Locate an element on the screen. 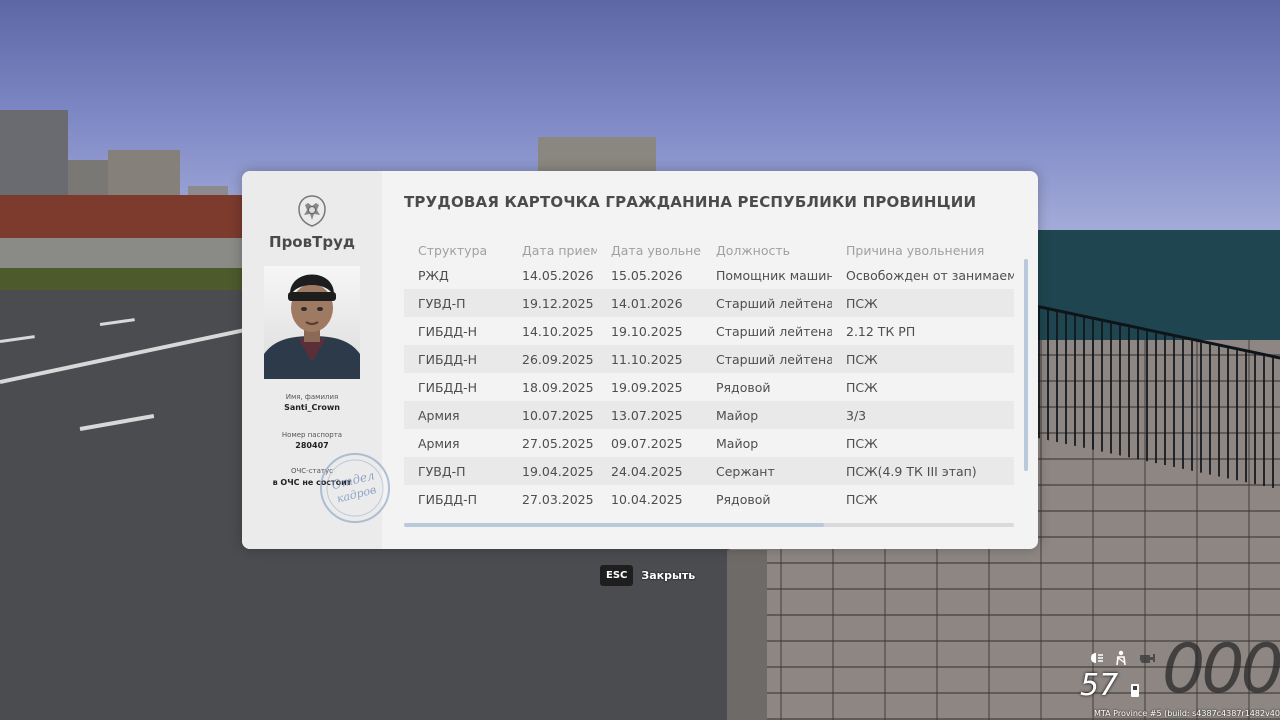 The height and width of the screenshot is (720, 1280). table-row: Армия 27.05.2025 09.07.2025 Майор ПСЖ is located at coordinates (709, 443).